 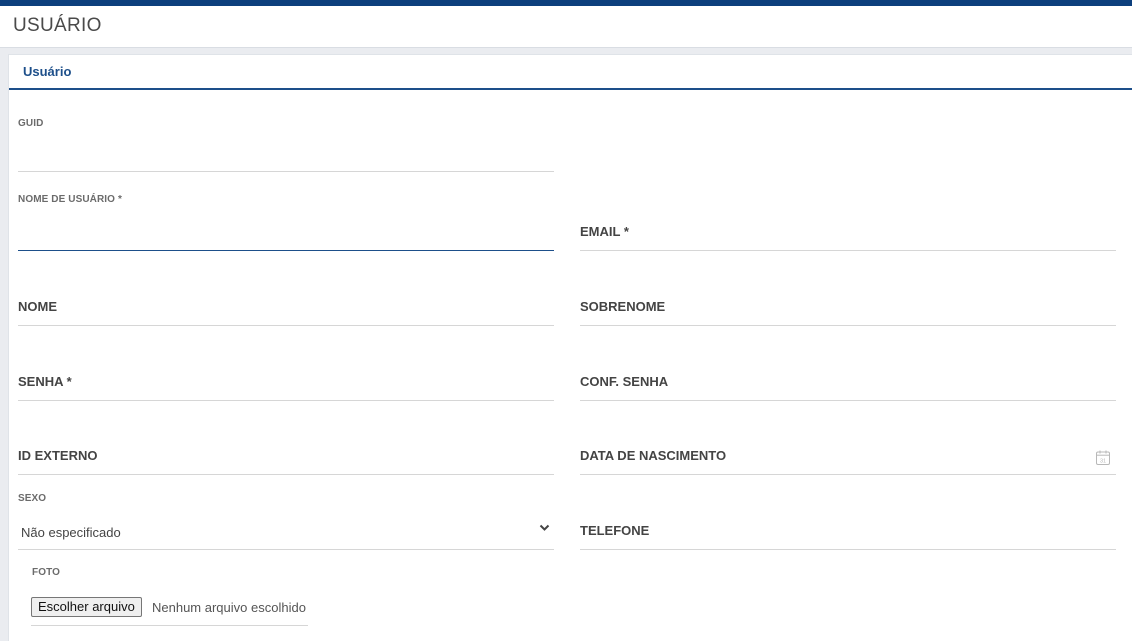 I want to click on page-header: USUÁRIO, so click(x=566, y=27).